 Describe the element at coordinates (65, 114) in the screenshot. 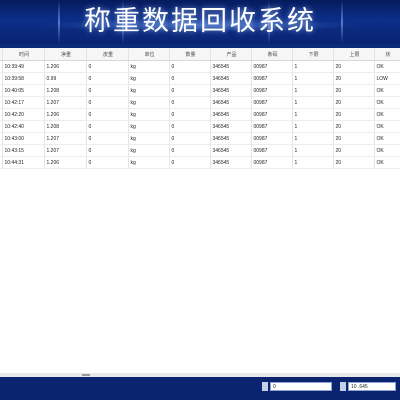

I see `table-cell: 1.206` at that location.